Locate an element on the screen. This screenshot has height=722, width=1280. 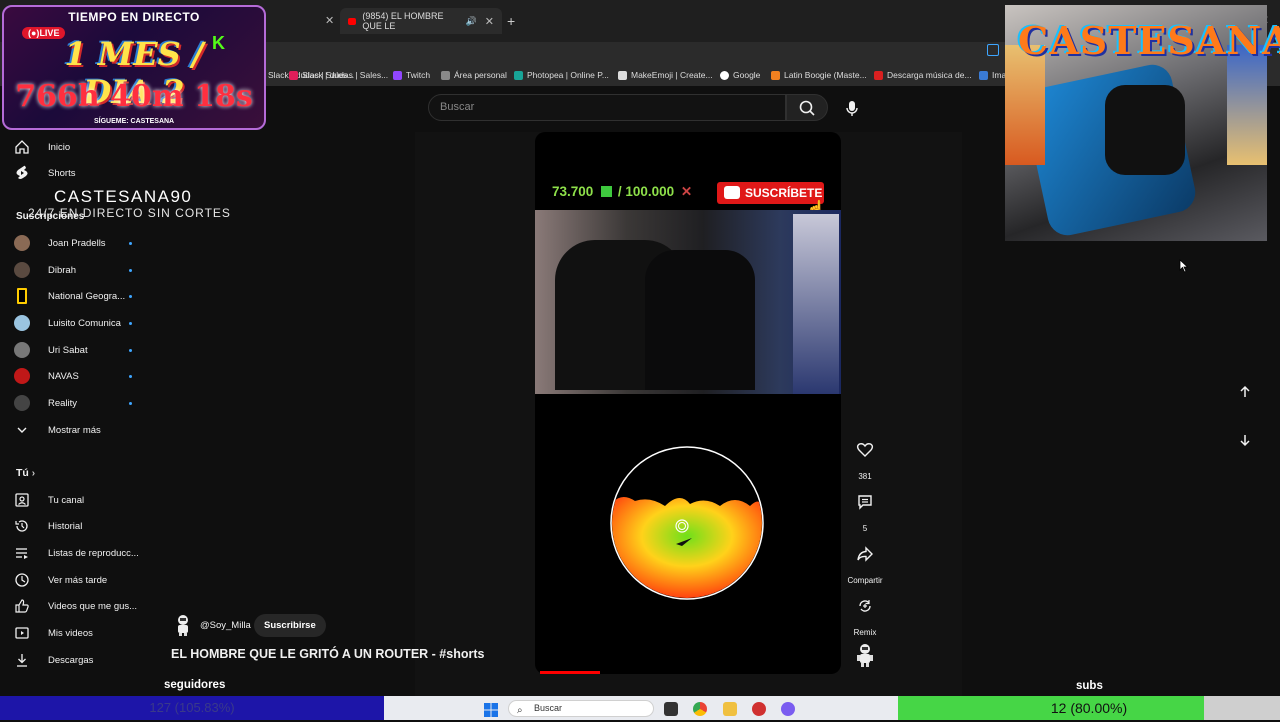
bookmark-area: Área personal is located at coordinates (474, 75).